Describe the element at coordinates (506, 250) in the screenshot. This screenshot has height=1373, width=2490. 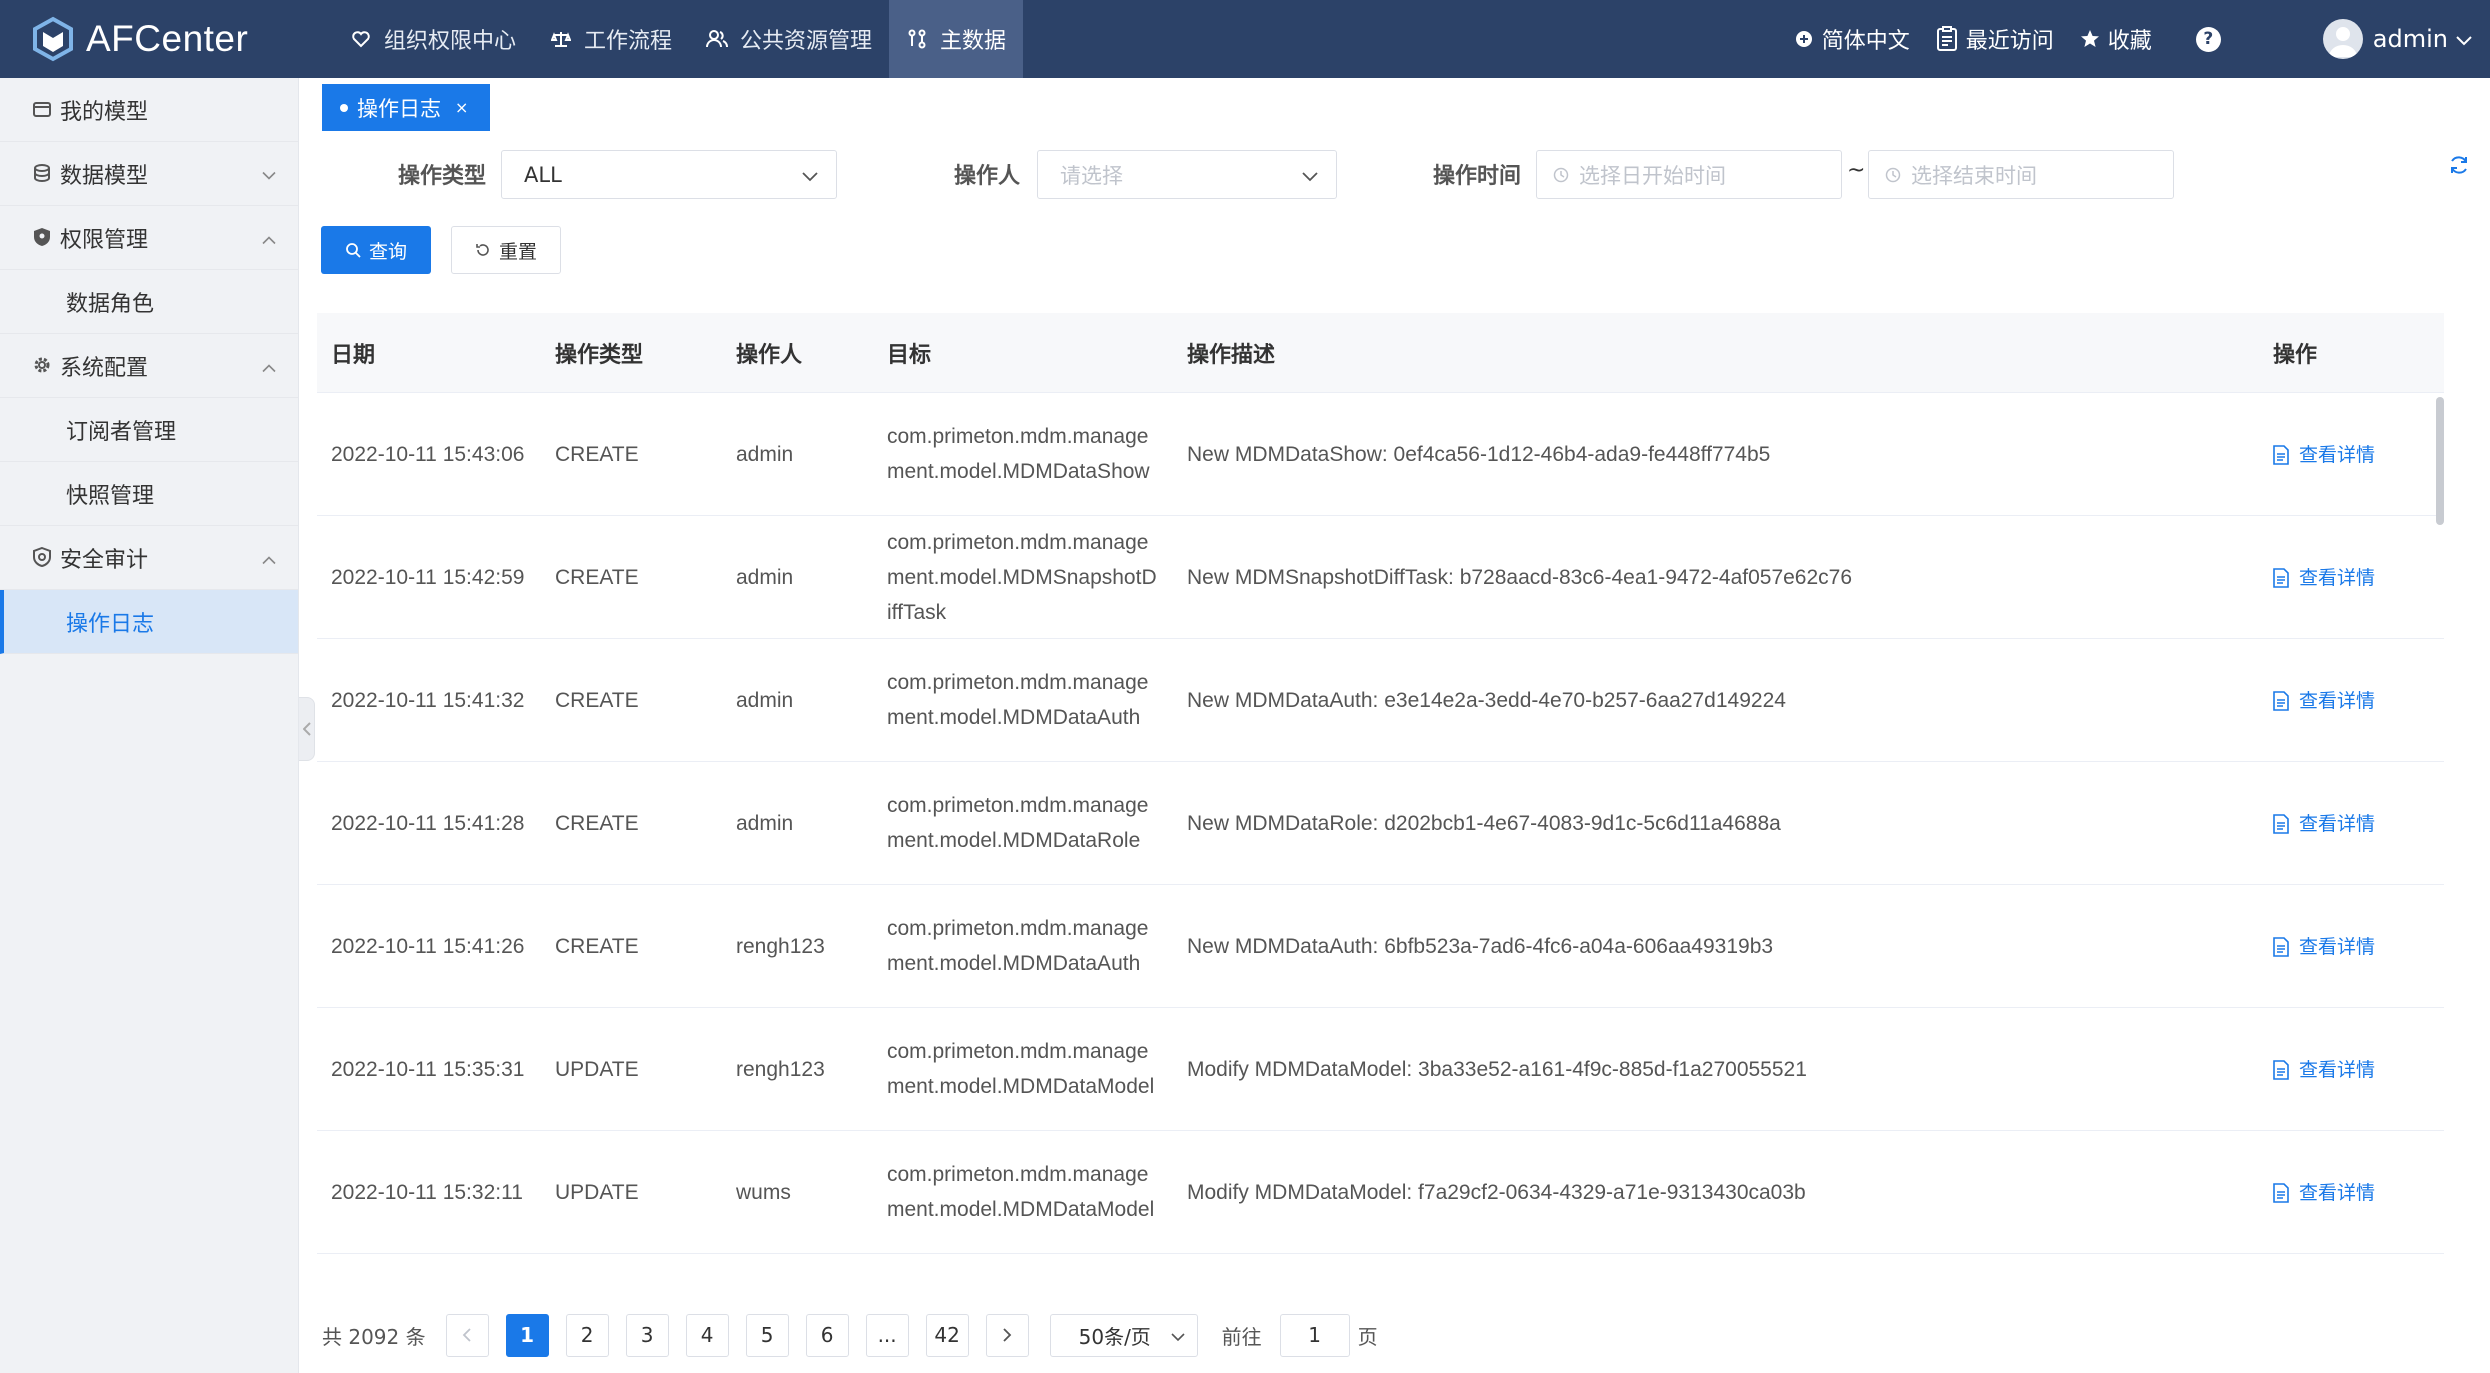
I see `reset-button: 重置` at that location.